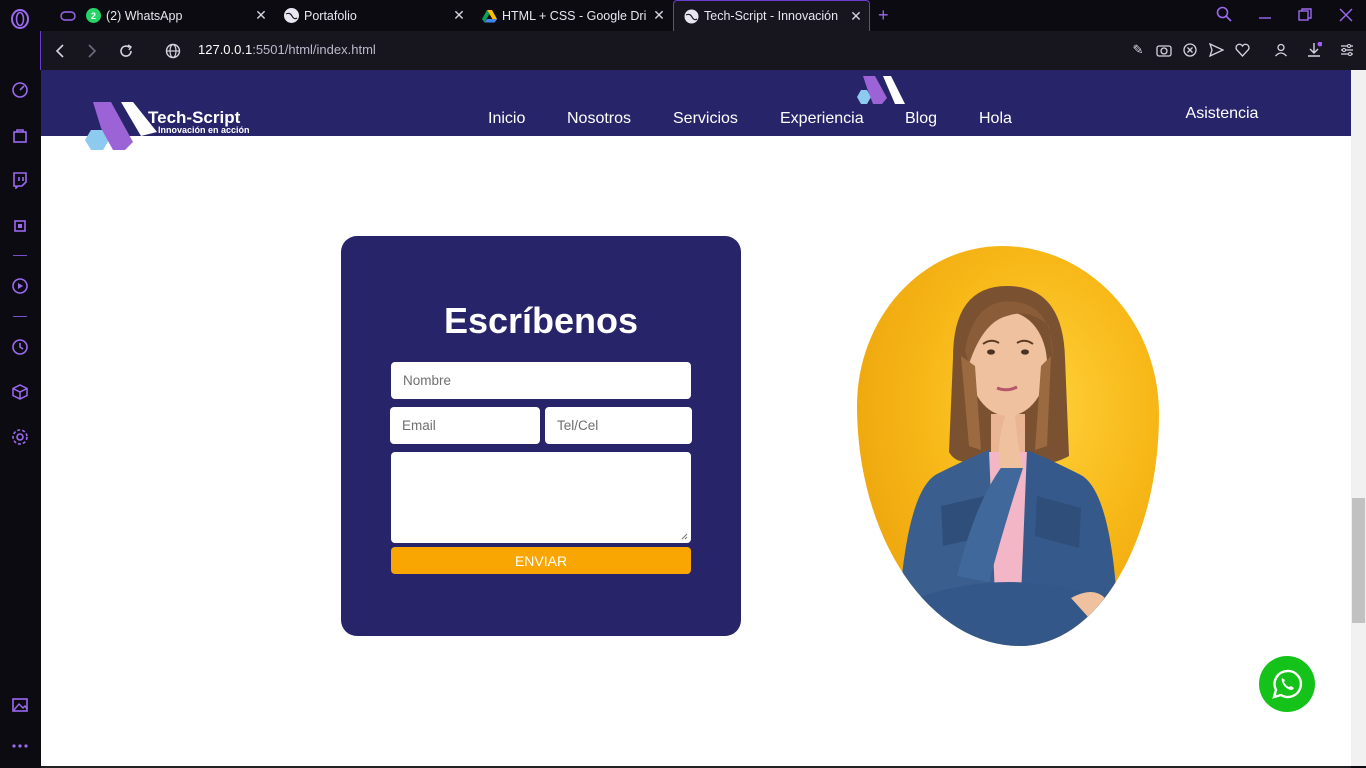  I want to click on player-icon, so click(20, 286).